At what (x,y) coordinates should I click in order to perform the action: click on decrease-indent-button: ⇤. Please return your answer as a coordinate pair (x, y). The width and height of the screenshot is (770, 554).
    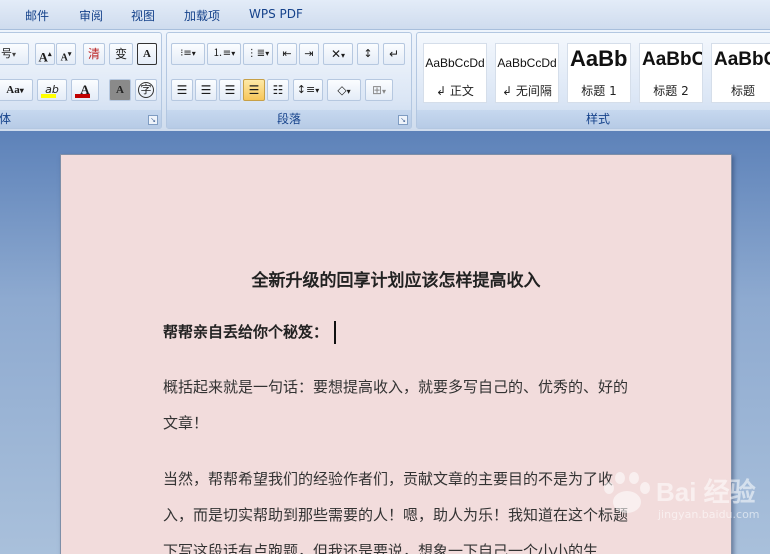
    Looking at the image, I should click on (287, 54).